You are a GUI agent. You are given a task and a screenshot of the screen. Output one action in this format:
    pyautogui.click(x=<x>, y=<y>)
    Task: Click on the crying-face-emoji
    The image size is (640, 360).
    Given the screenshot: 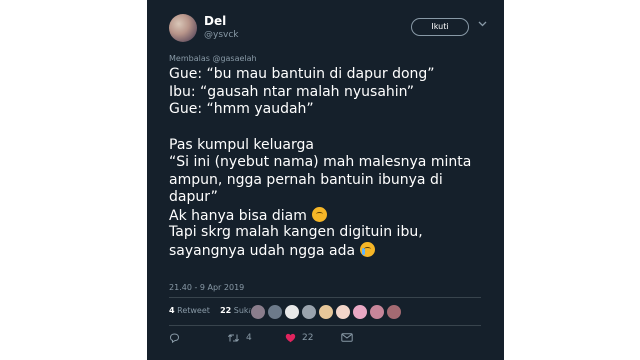 What is the action you would take?
    pyautogui.click(x=368, y=249)
    